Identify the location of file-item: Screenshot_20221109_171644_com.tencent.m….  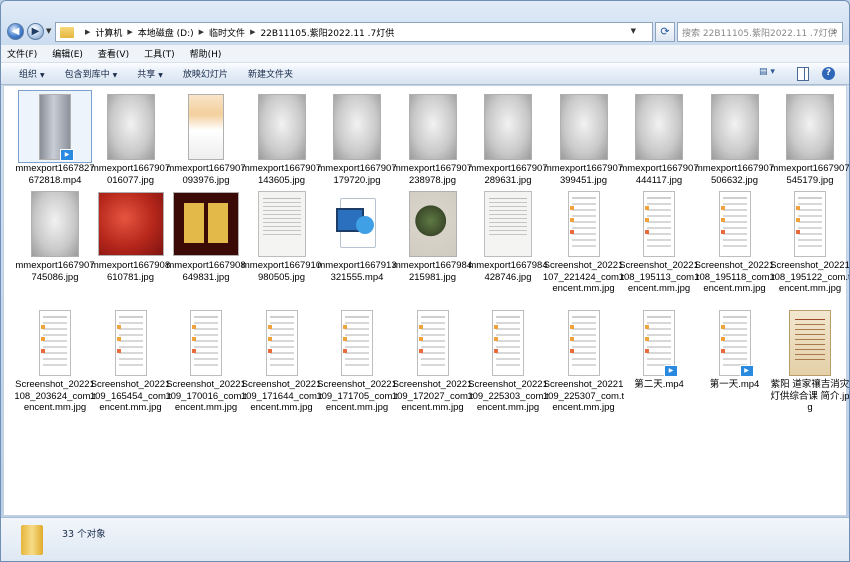
(281, 359).